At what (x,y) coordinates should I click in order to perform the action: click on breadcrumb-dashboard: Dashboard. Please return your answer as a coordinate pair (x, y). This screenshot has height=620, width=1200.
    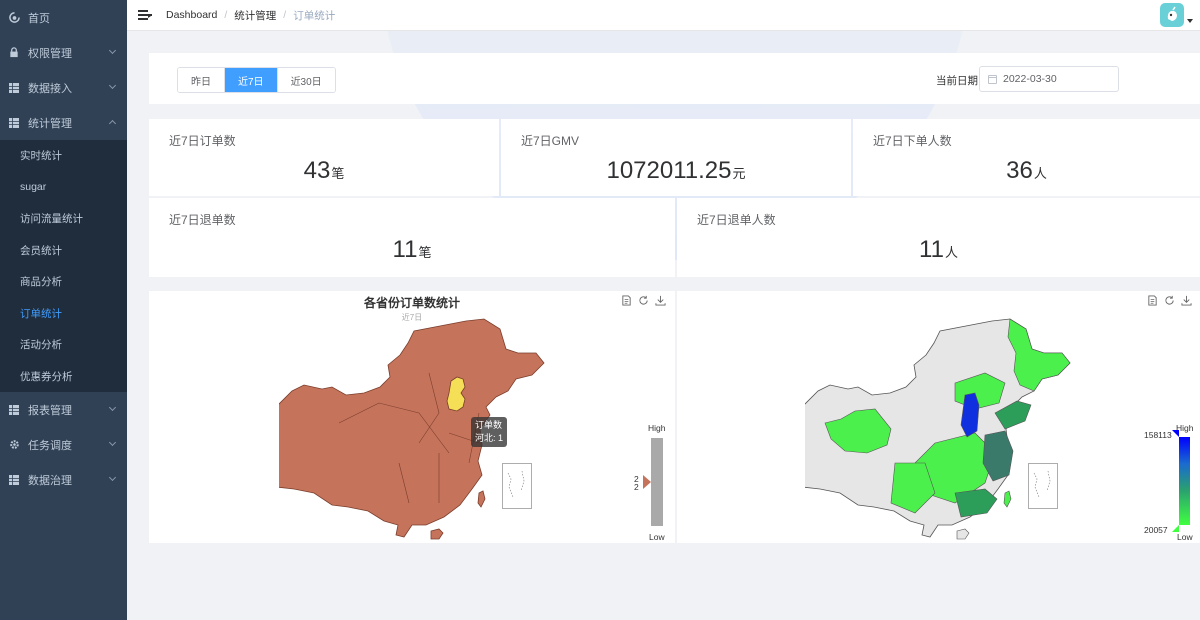
    Looking at the image, I should click on (191, 15).